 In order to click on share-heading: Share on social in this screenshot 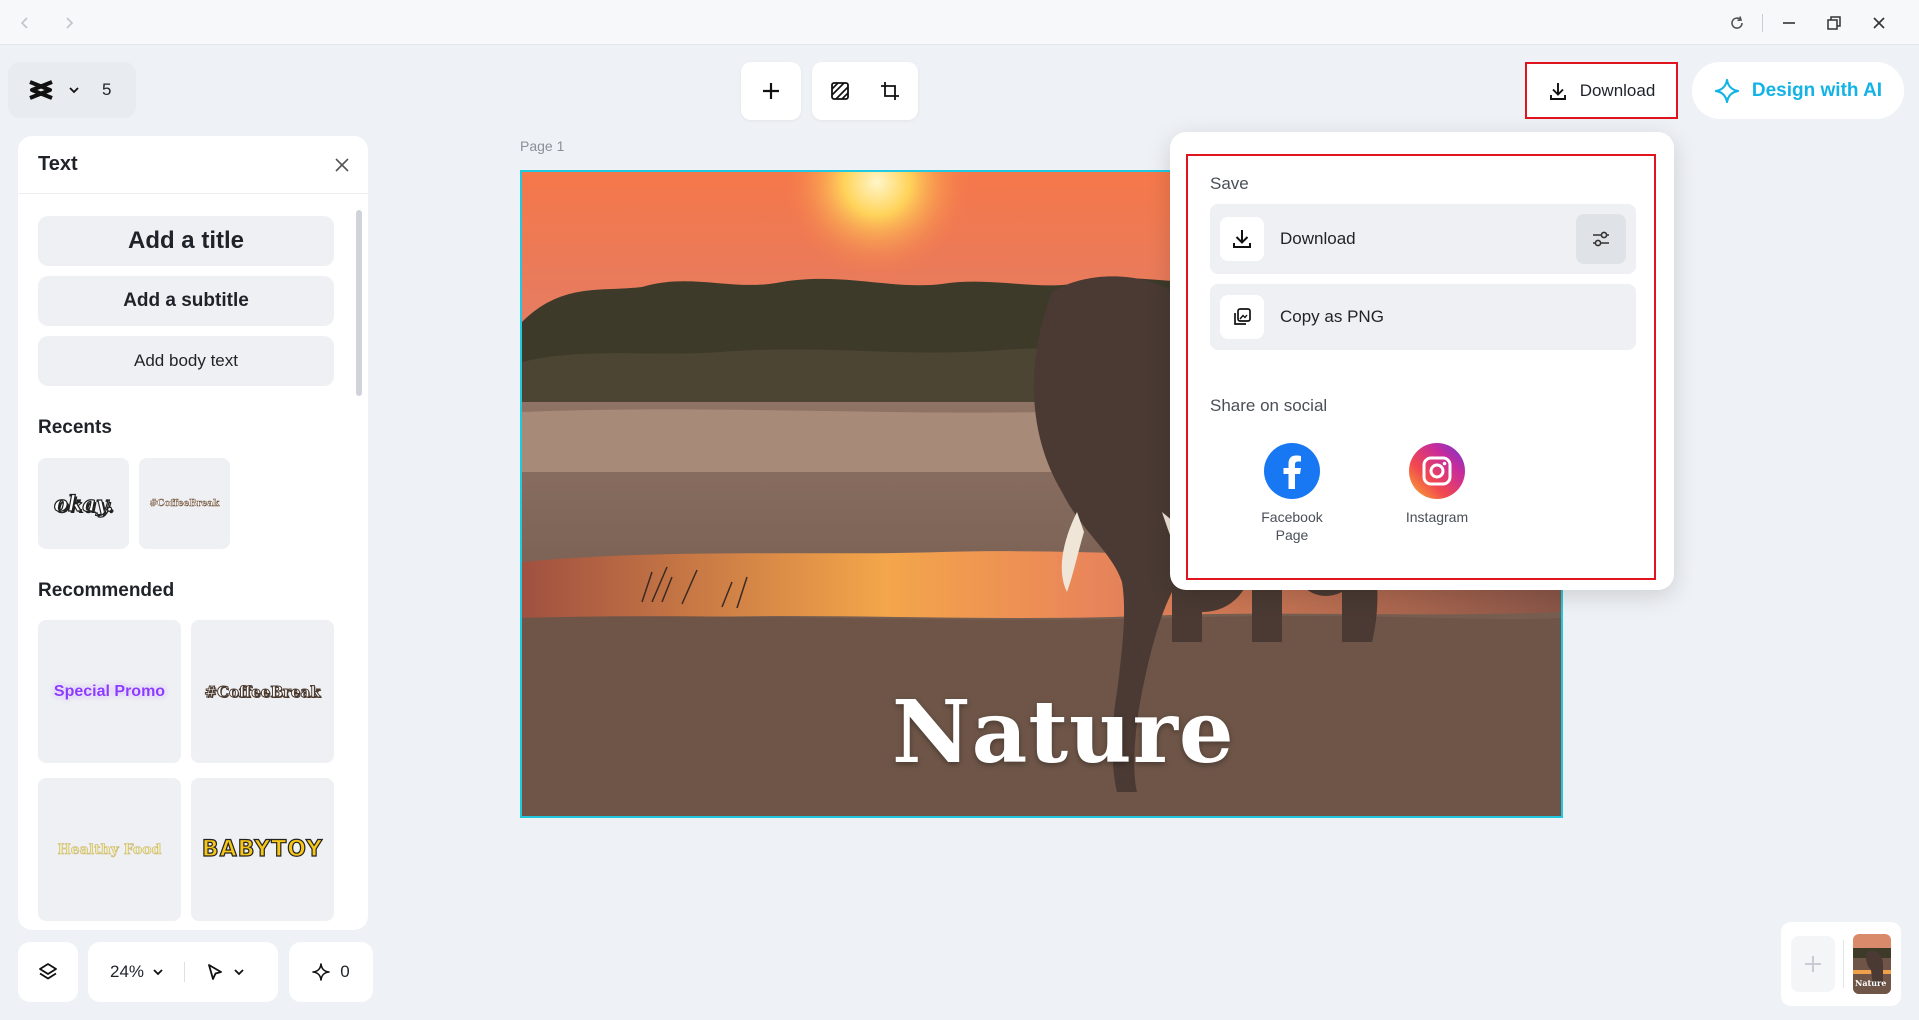, I will do `click(1269, 405)`.